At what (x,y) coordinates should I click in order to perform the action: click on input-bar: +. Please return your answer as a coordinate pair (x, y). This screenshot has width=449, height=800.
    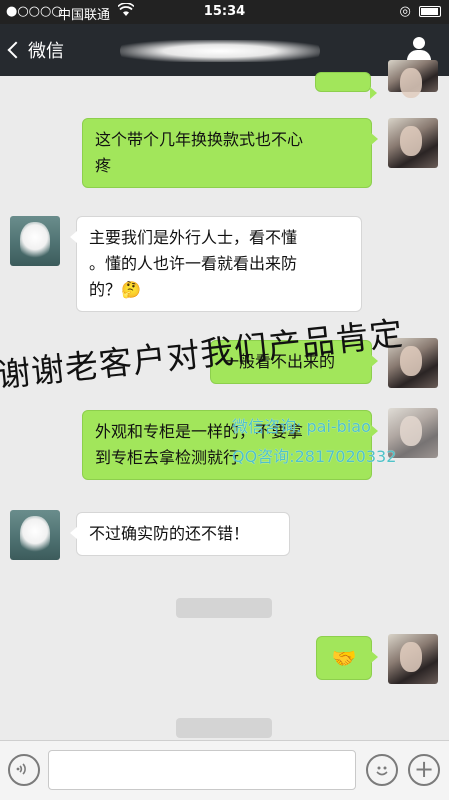
    Looking at the image, I should click on (224, 770).